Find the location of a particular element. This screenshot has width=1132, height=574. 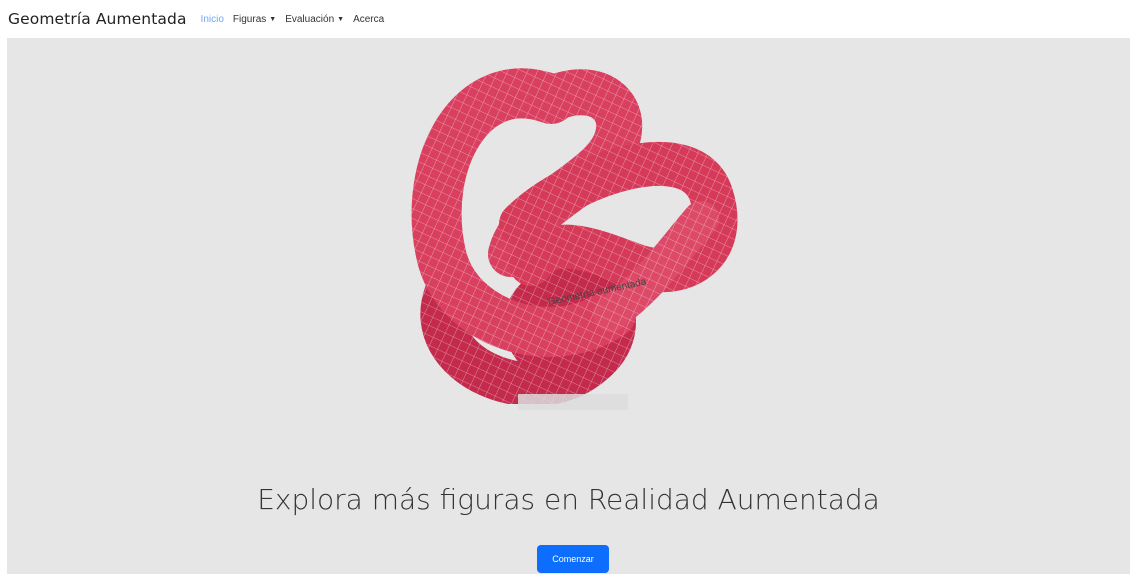

nav-item-figuras: Figuras ▼ is located at coordinates (254, 19).